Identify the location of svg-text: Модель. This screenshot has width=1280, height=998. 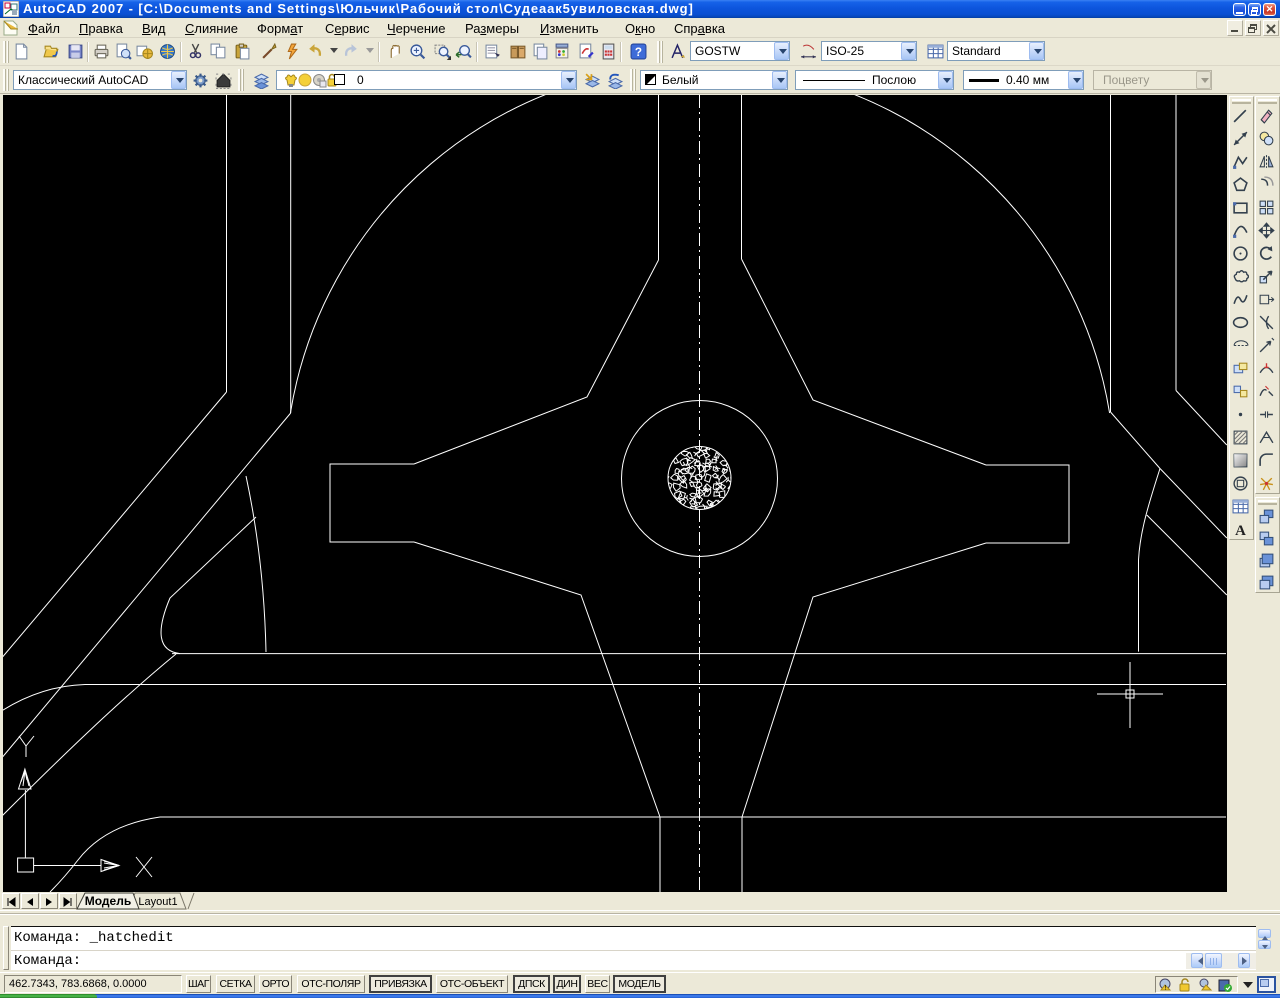
(108, 901).